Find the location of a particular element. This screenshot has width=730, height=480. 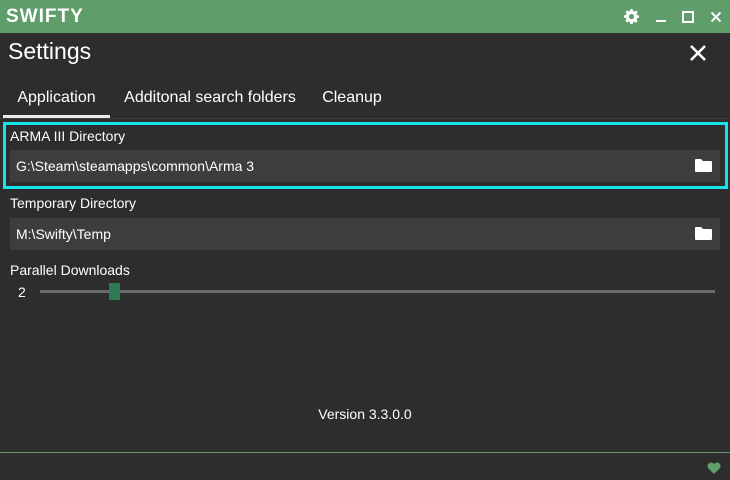

tab-cleanup: Cleanup is located at coordinates (352, 98).